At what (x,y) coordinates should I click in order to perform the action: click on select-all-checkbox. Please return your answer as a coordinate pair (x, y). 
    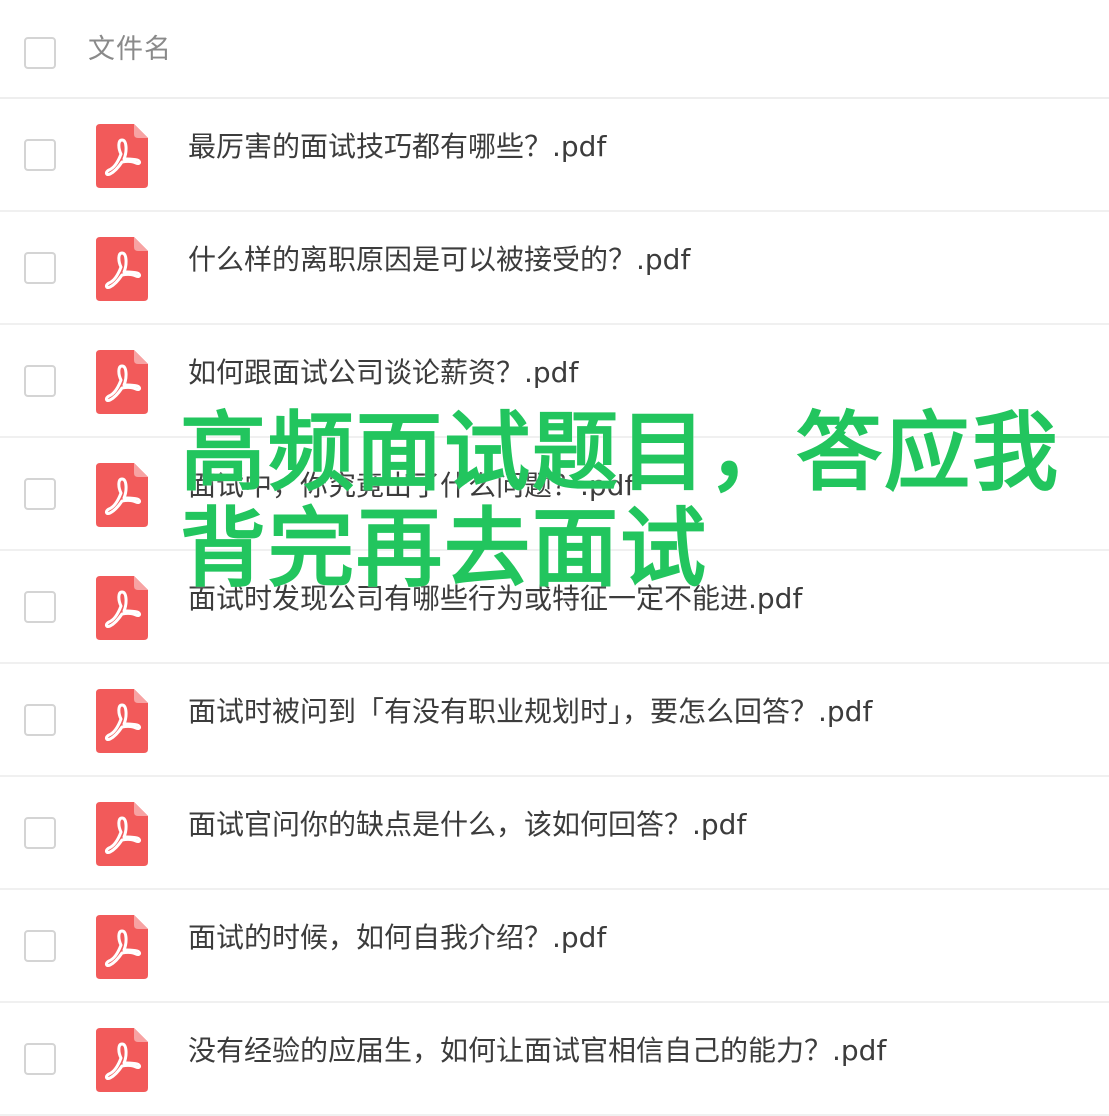
    Looking at the image, I should click on (40, 53).